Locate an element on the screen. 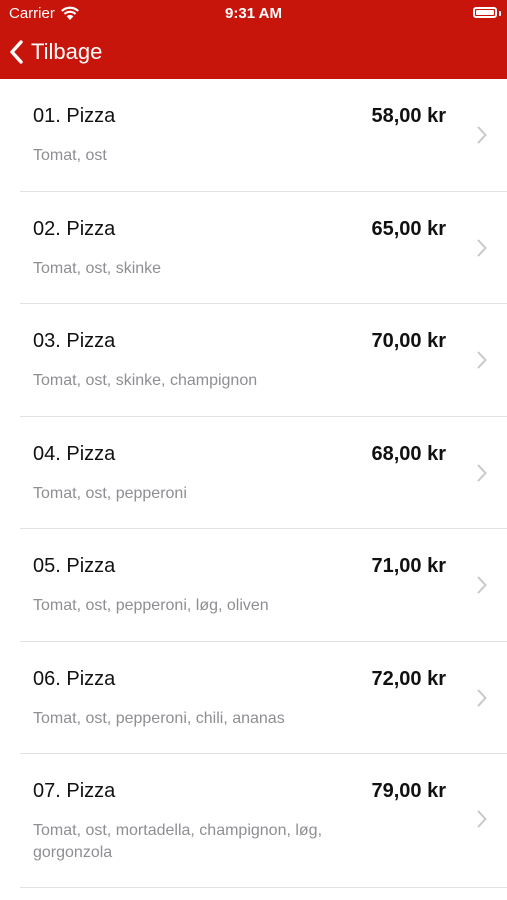 The width and height of the screenshot is (507, 900). item-price: 68,00 kr is located at coordinates (408, 453).